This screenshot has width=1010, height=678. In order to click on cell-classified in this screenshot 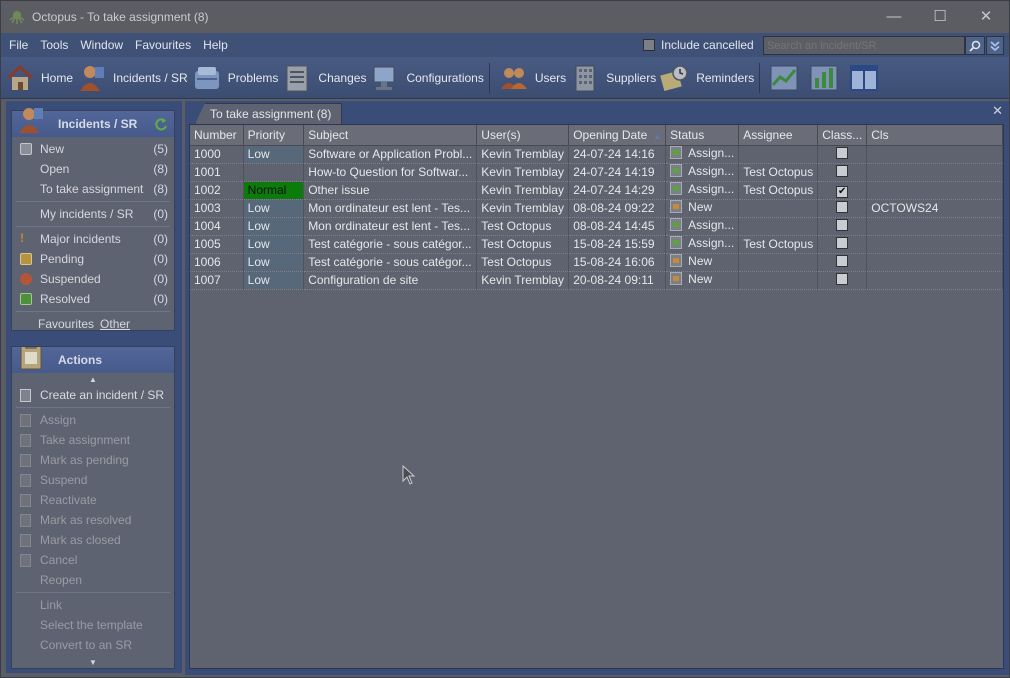, I will do `click(842, 280)`.